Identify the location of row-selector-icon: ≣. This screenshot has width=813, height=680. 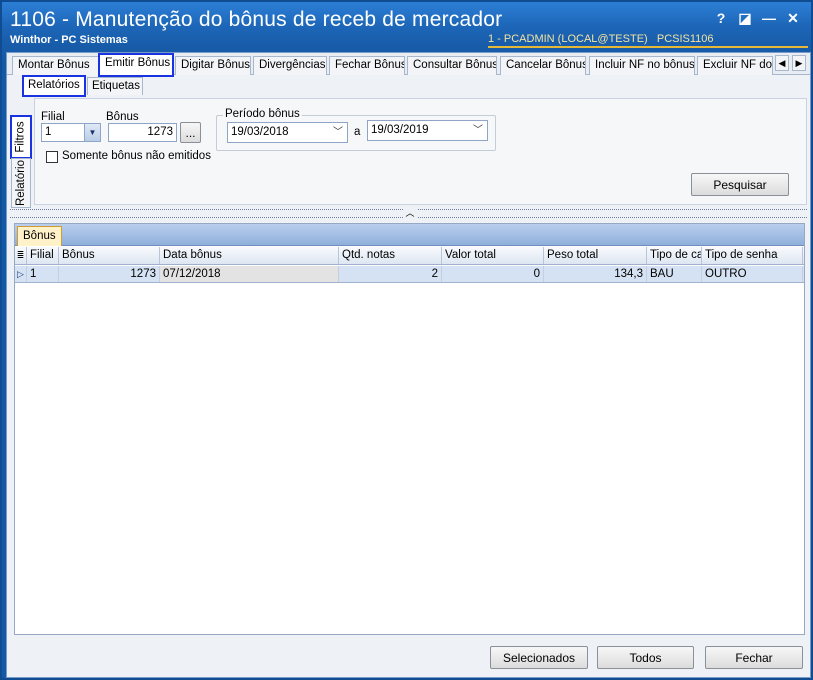
(21, 255).